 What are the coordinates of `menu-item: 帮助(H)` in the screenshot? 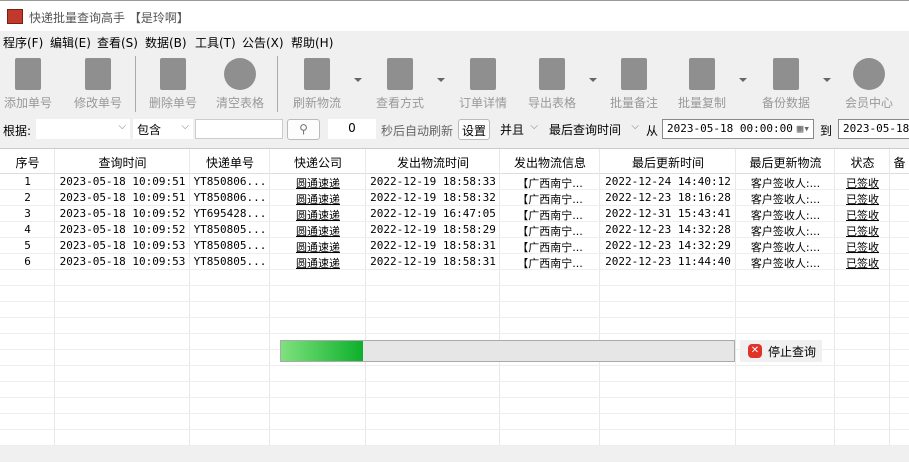 It's located at (312, 42).